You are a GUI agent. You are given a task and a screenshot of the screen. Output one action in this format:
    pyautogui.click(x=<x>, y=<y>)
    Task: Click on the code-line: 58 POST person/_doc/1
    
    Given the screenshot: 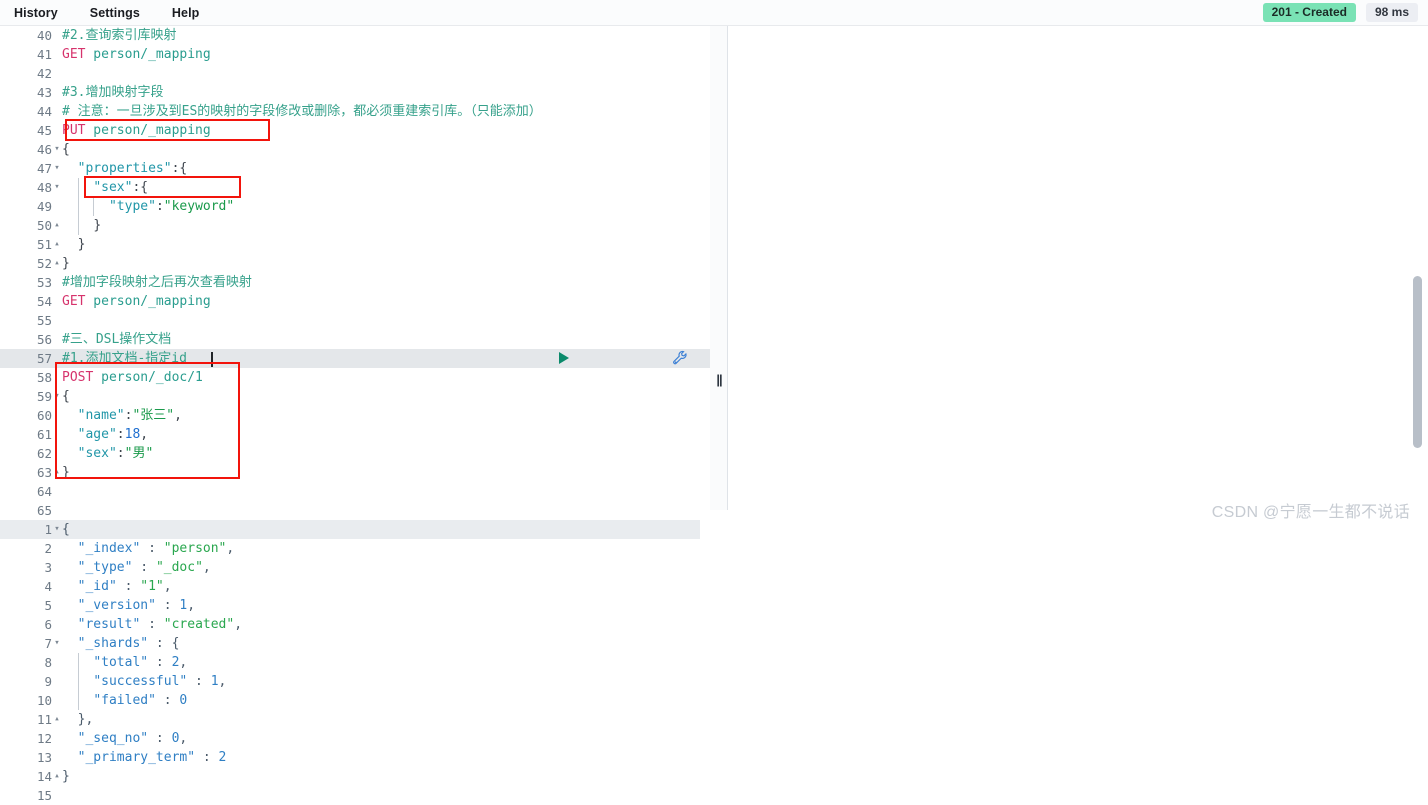 What is the action you would take?
    pyautogui.click(x=355, y=377)
    